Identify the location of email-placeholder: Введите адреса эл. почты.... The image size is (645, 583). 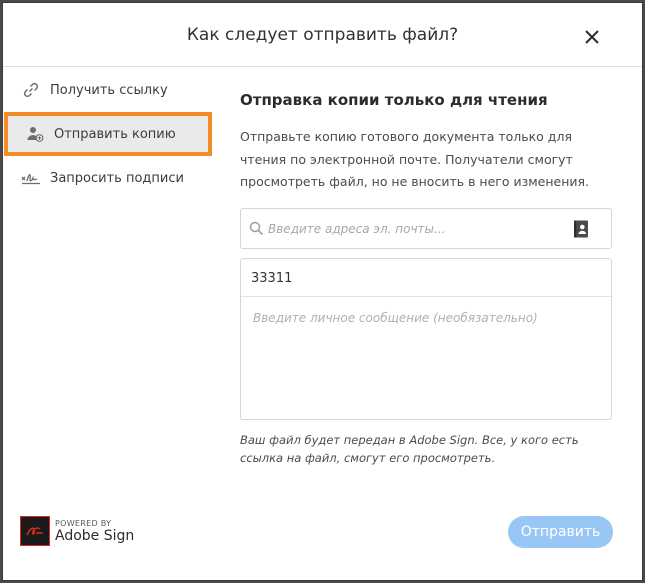
(357, 229).